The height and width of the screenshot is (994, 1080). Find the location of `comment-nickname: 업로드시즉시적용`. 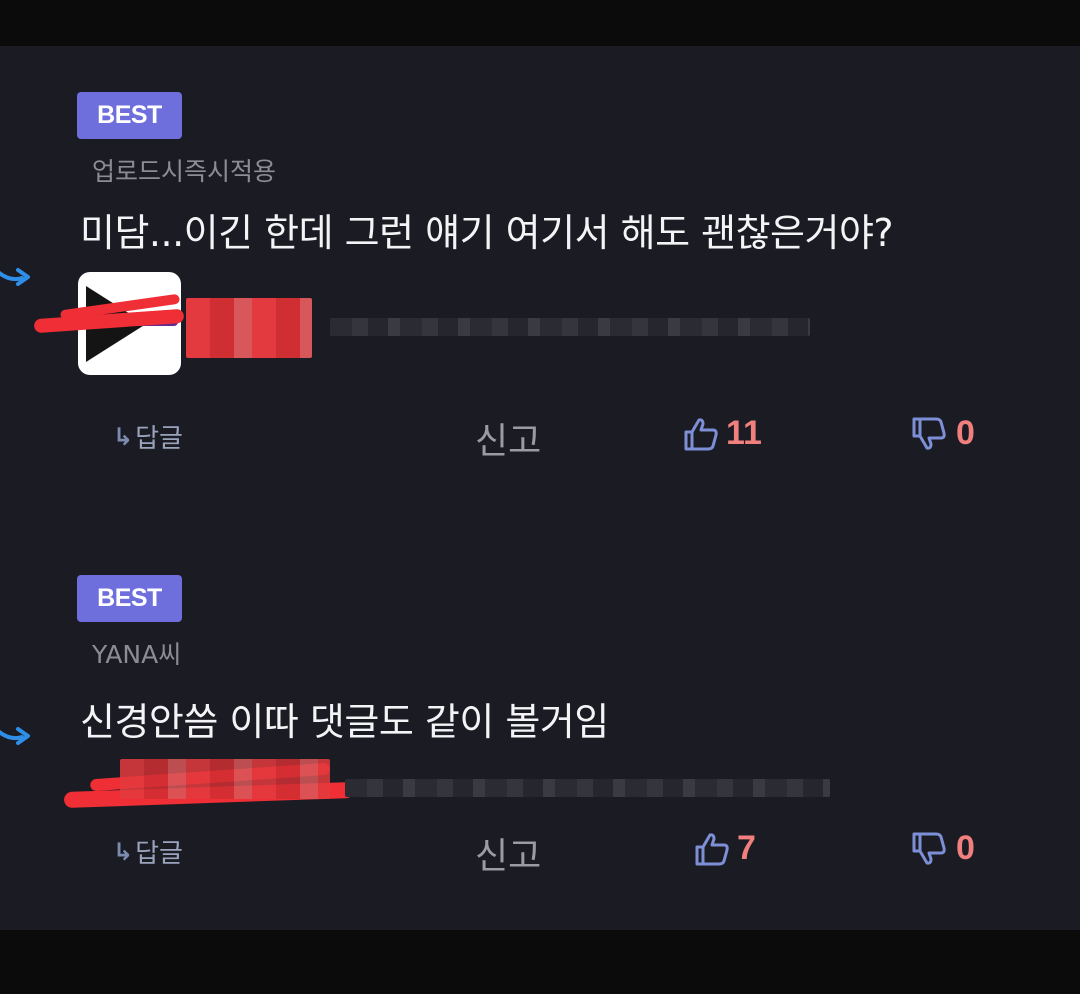

comment-nickname: 업로드시즉시적용 is located at coordinates (184, 170).